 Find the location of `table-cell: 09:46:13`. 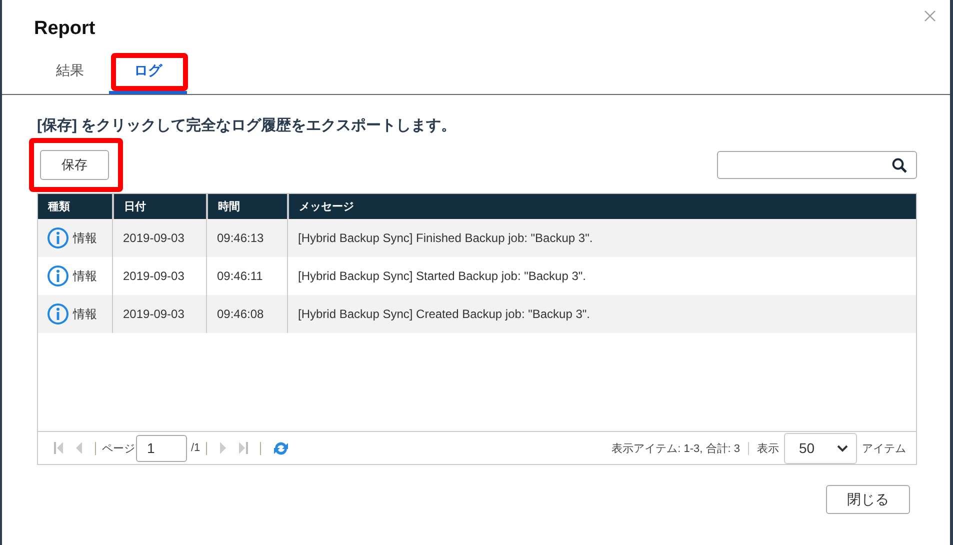

table-cell: 09:46:13 is located at coordinates (246, 238).